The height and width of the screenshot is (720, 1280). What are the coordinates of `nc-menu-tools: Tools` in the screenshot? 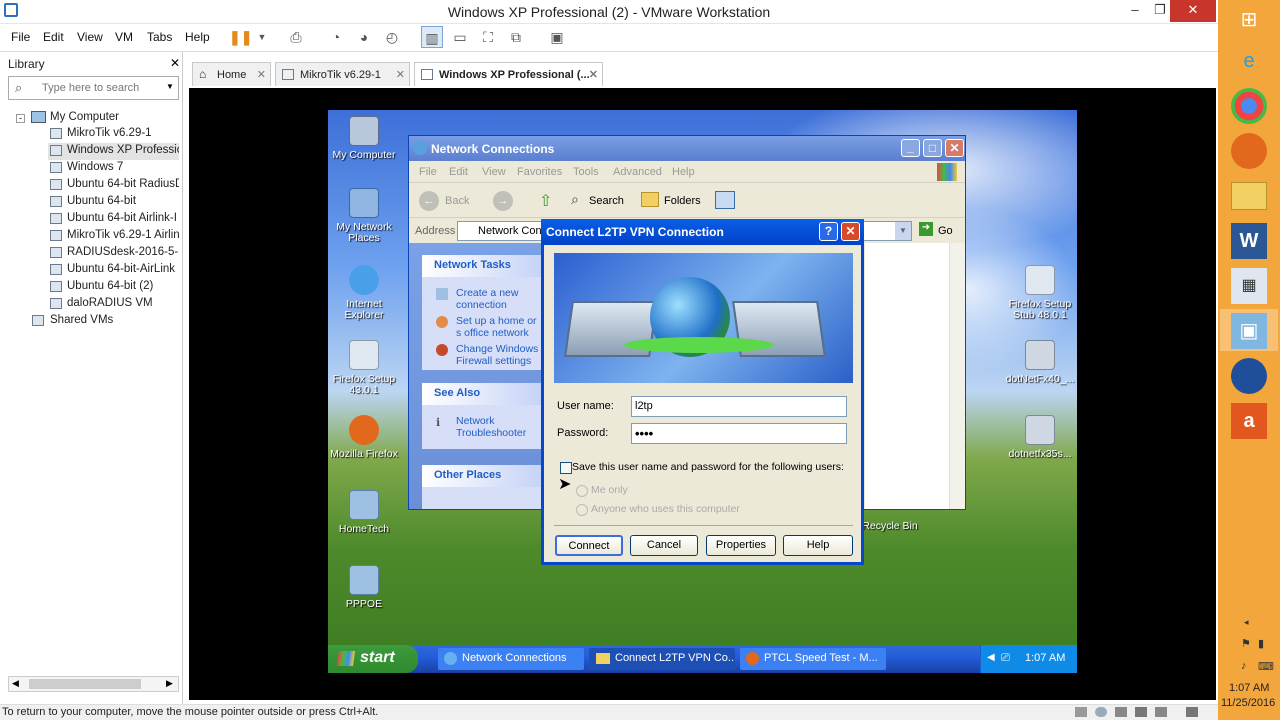 It's located at (586, 172).